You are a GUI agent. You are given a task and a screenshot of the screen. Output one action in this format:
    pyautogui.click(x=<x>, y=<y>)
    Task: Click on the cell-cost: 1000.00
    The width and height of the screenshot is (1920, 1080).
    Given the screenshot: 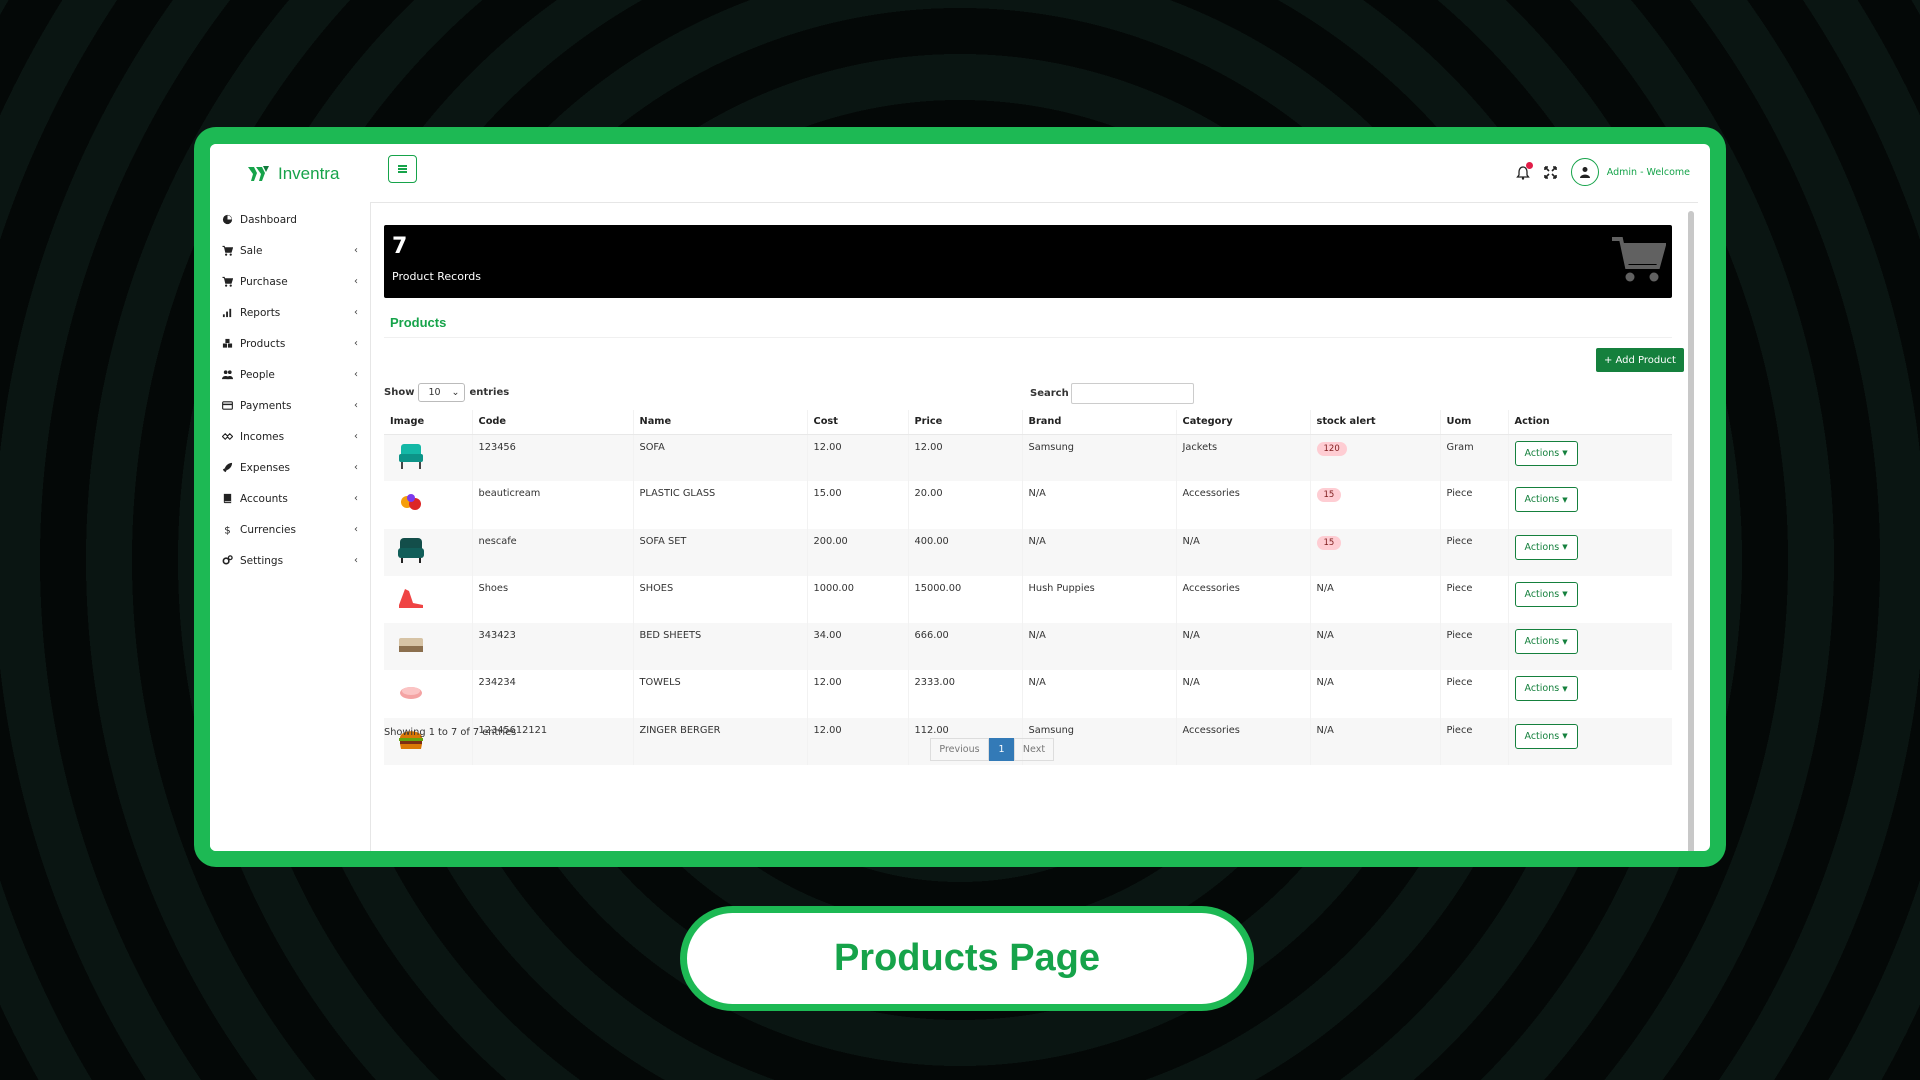 What is the action you would take?
    pyautogui.click(x=857, y=599)
    